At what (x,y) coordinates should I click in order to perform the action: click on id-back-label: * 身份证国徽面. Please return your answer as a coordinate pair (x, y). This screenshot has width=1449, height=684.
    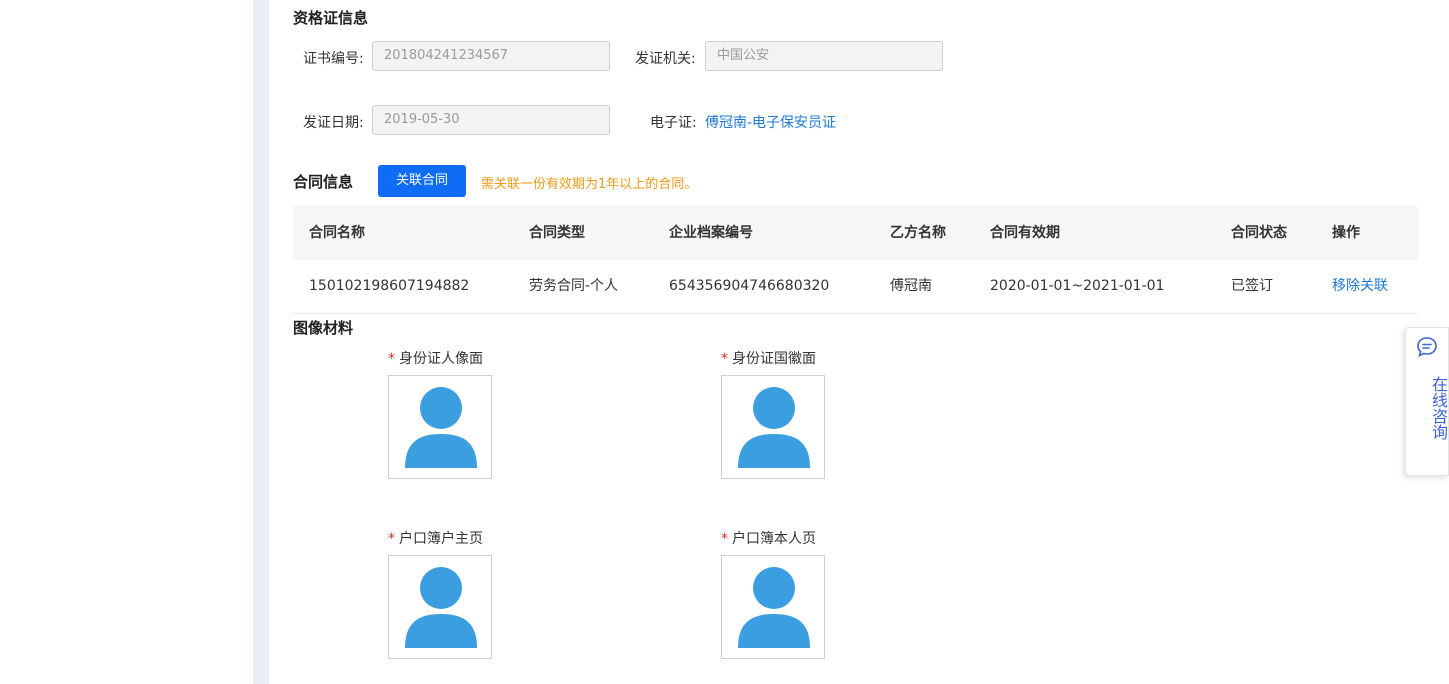
    Looking at the image, I should click on (768, 358).